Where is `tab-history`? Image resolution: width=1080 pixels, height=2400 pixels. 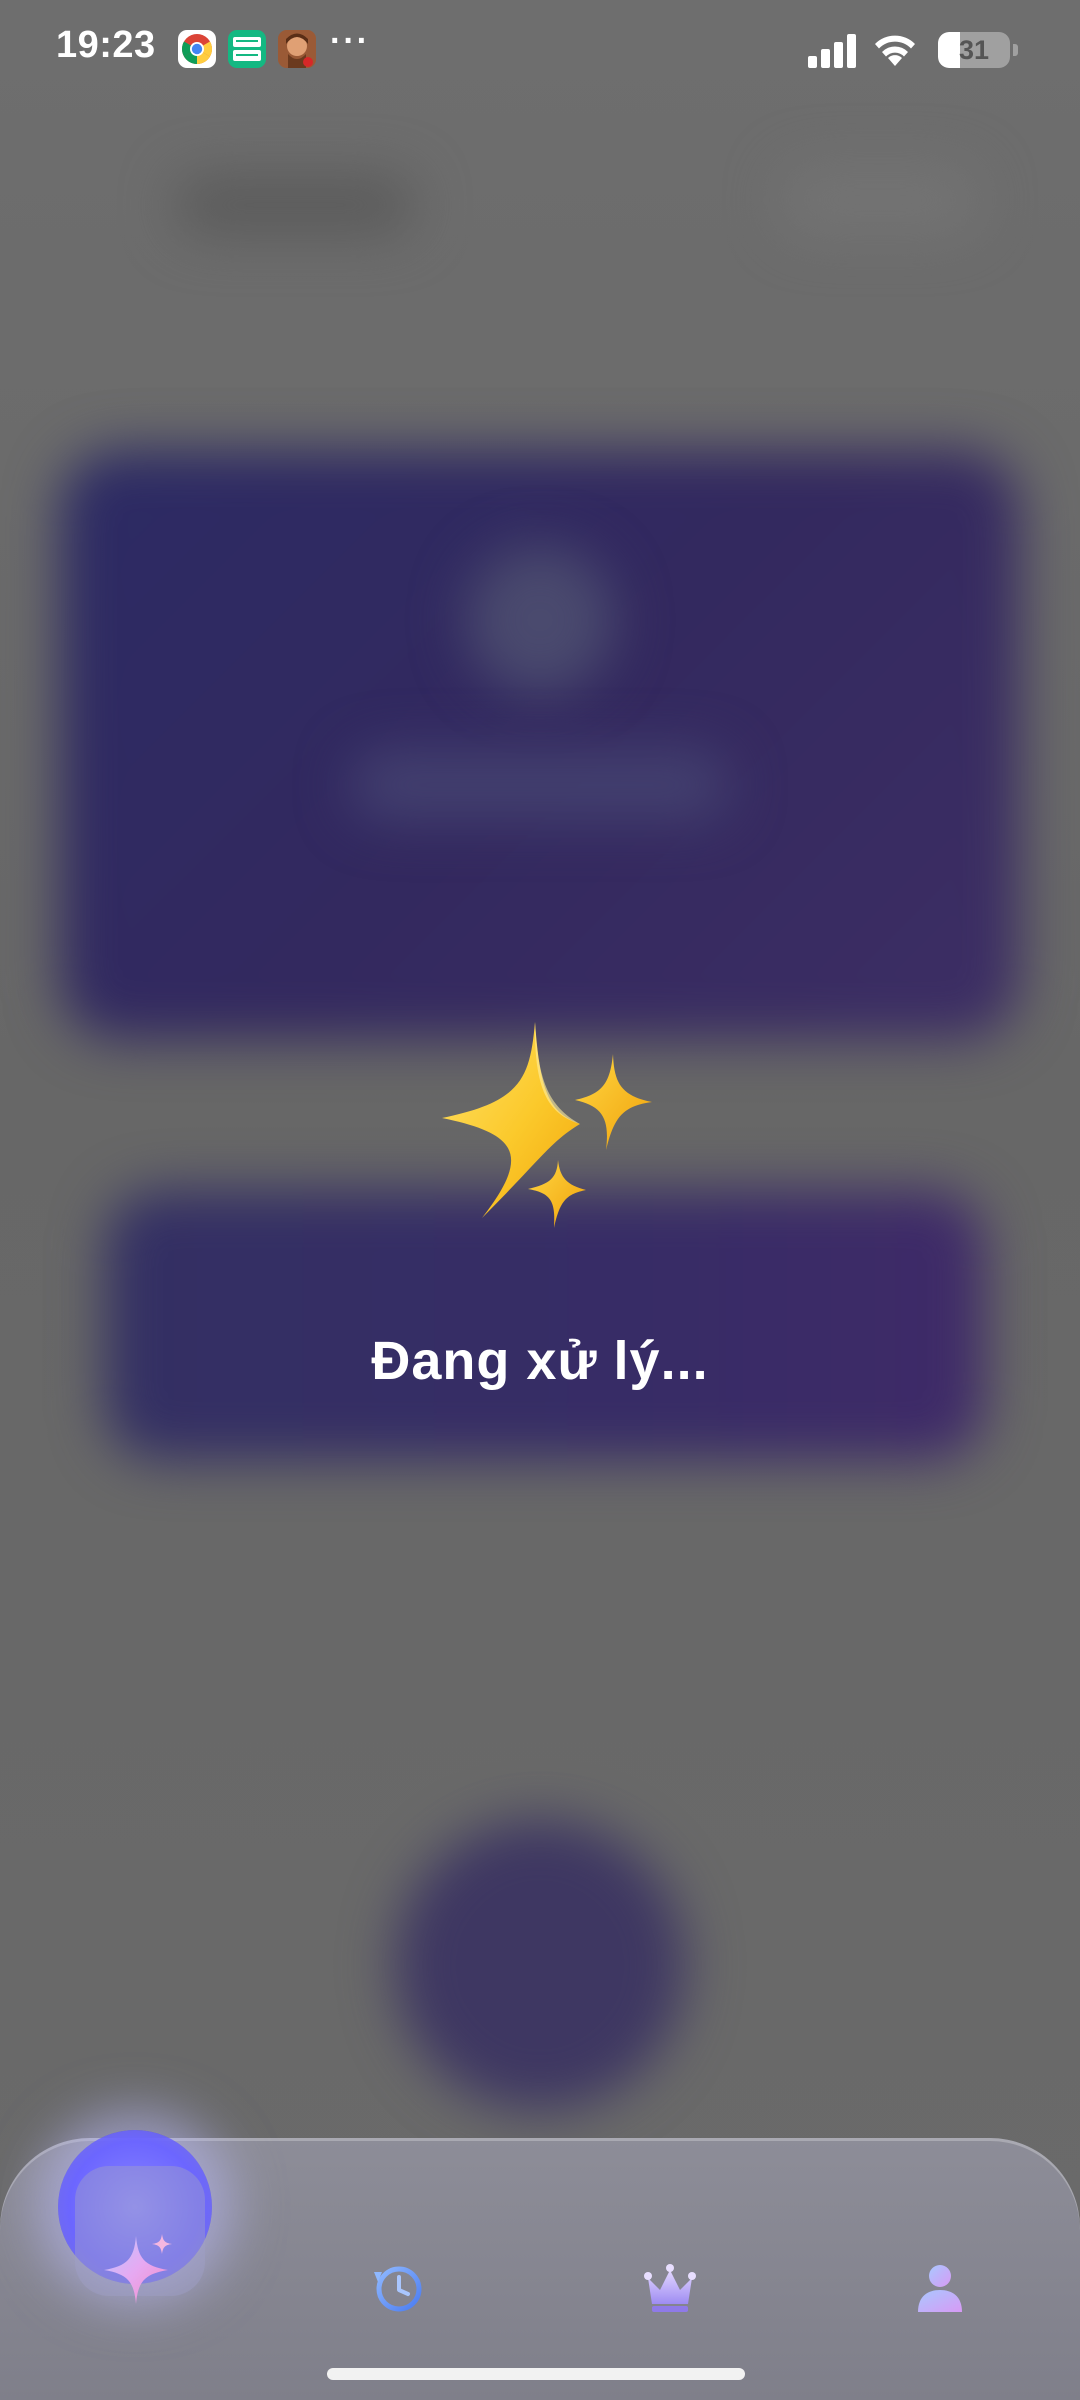
tab-history is located at coordinates (398, 2288).